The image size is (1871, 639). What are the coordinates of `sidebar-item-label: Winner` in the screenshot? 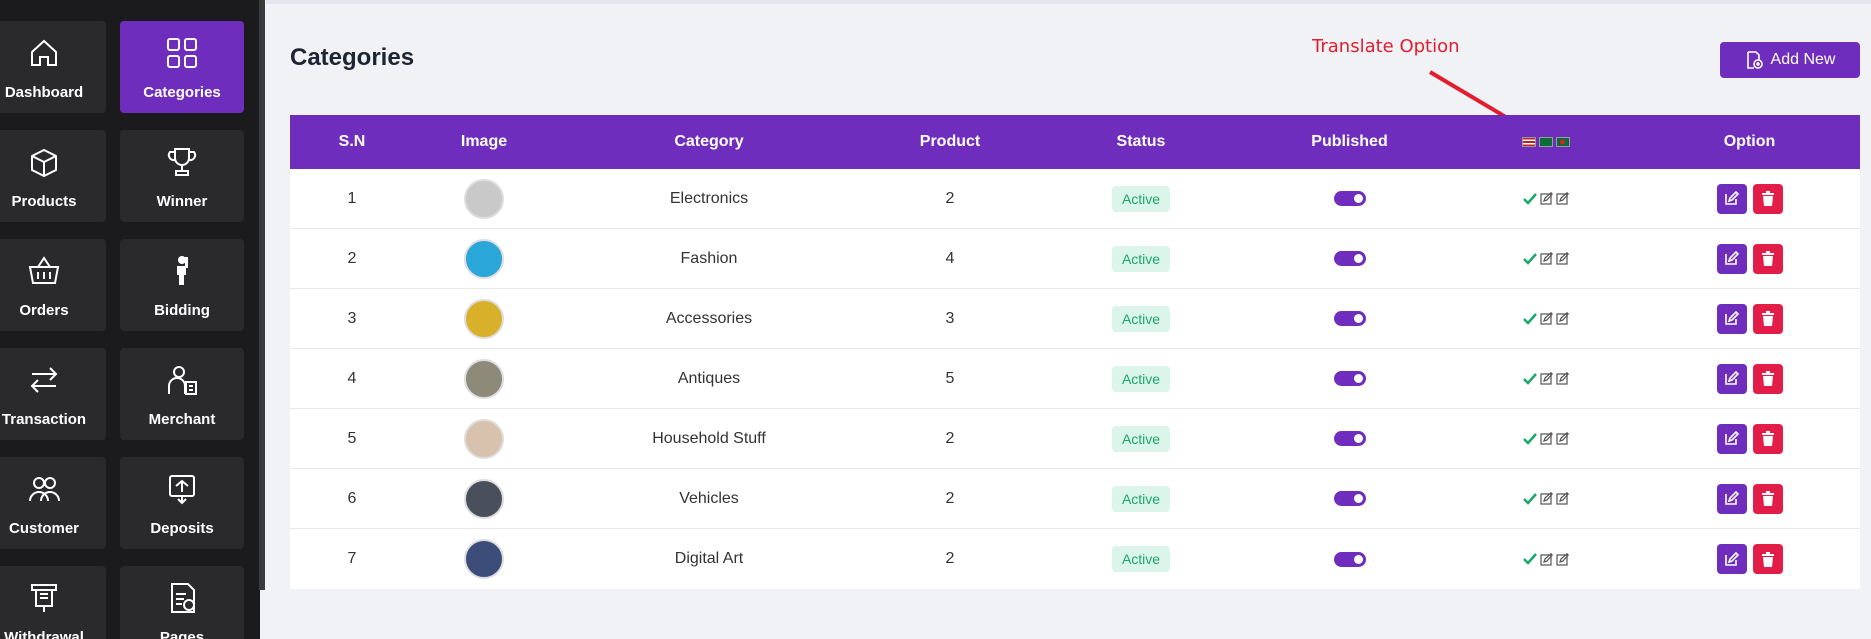 It's located at (182, 201).